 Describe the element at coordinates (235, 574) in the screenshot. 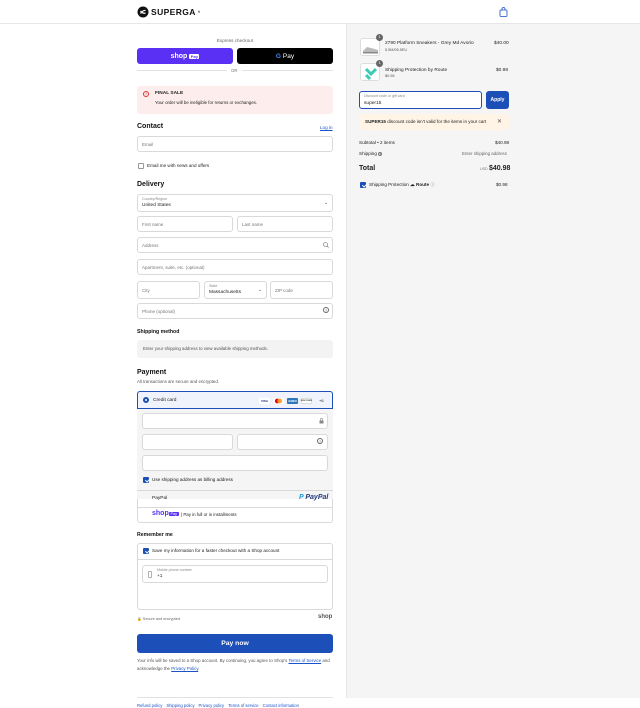

I see `mobile-phone-field: Mobile phone number +1` at that location.